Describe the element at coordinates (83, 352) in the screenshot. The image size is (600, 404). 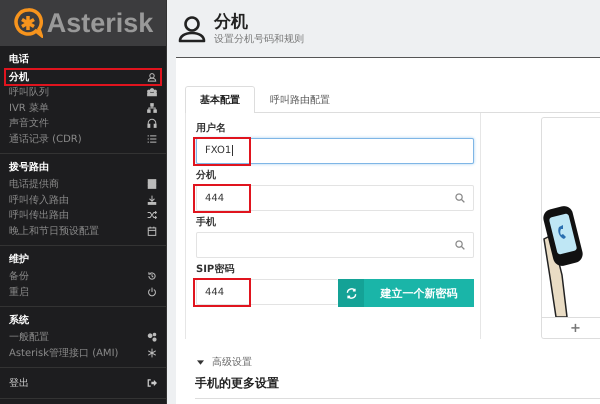
I see `menu-item: Asterisk管理接口 (AMI)` at that location.